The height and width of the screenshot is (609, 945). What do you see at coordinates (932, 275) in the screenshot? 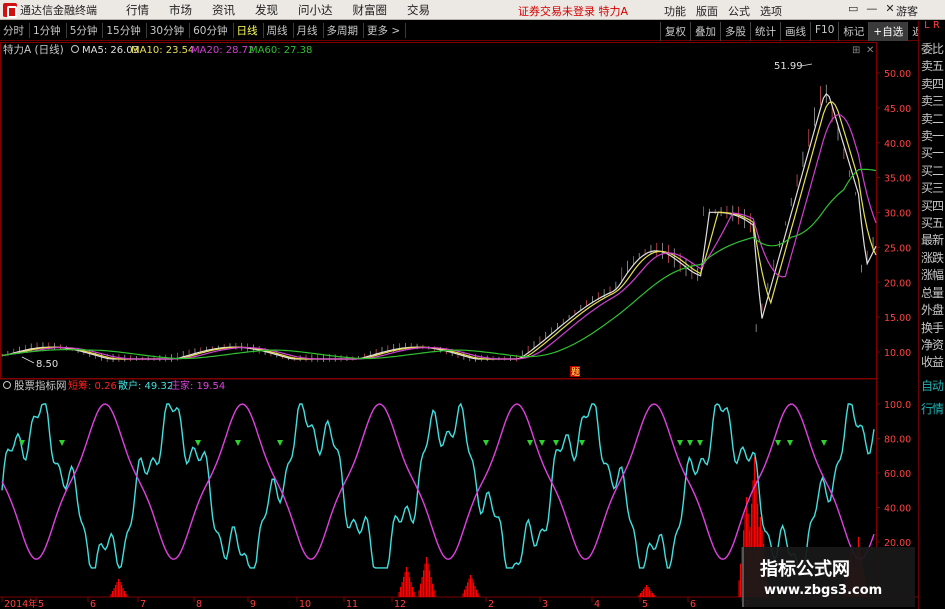
I see `side-item-change-pct: 涨幅` at bounding box center [932, 275].